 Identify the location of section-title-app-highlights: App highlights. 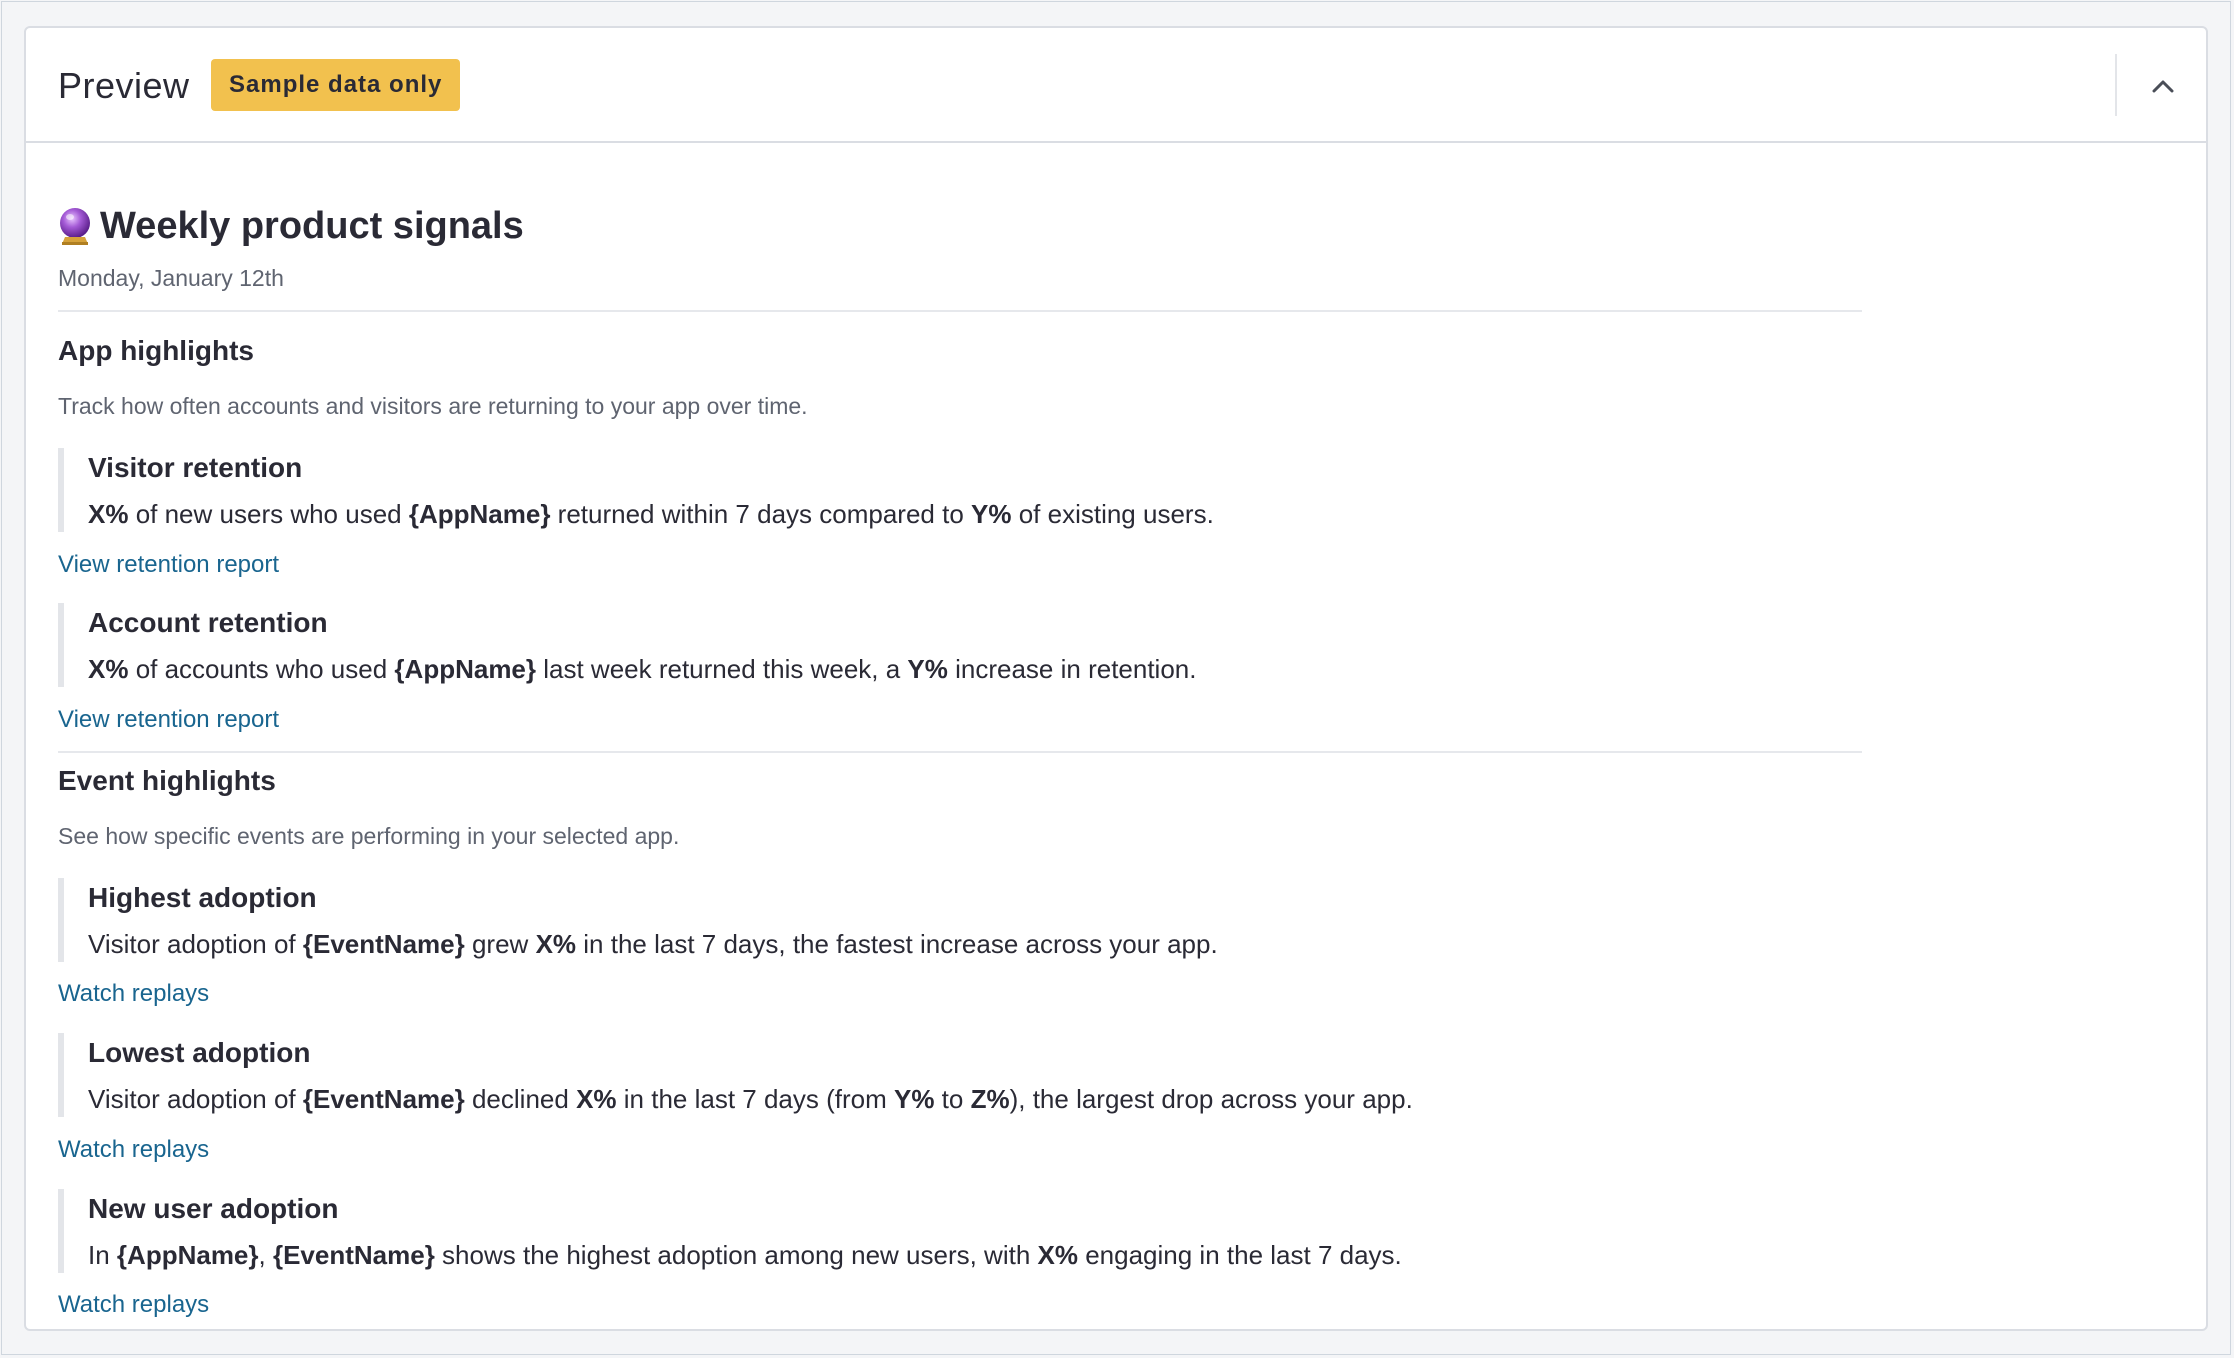
(156, 350).